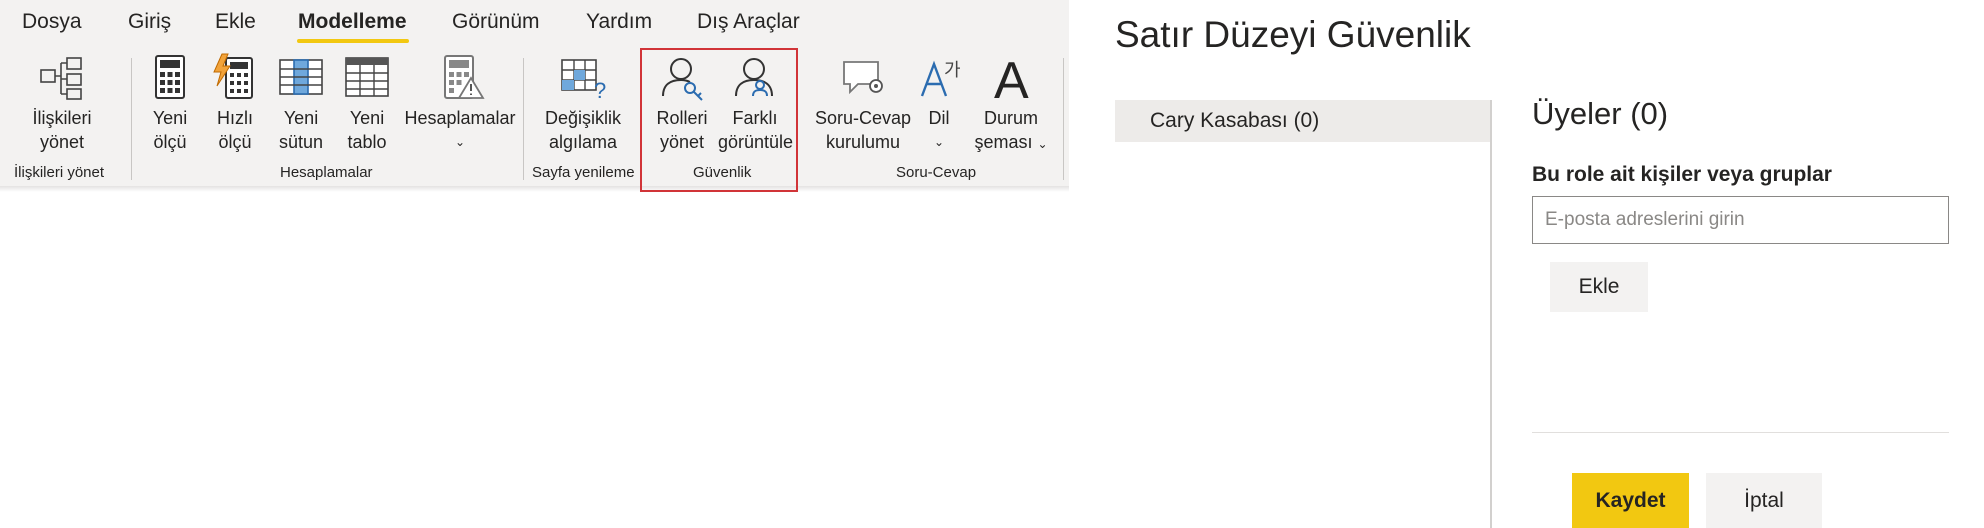 The width and height of the screenshot is (1984, 528). What do you see at coordinates (939, 103) in the screenshot?
I see `language-button: 가 Dil ⌄` at bounding box center [939, 103].